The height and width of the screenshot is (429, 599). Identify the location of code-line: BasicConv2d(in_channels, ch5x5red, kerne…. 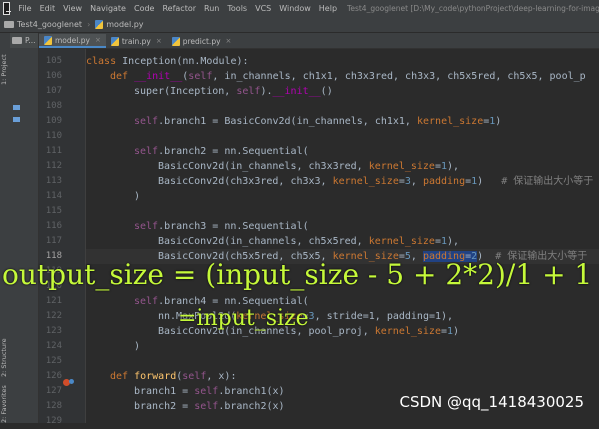
(309, 241).